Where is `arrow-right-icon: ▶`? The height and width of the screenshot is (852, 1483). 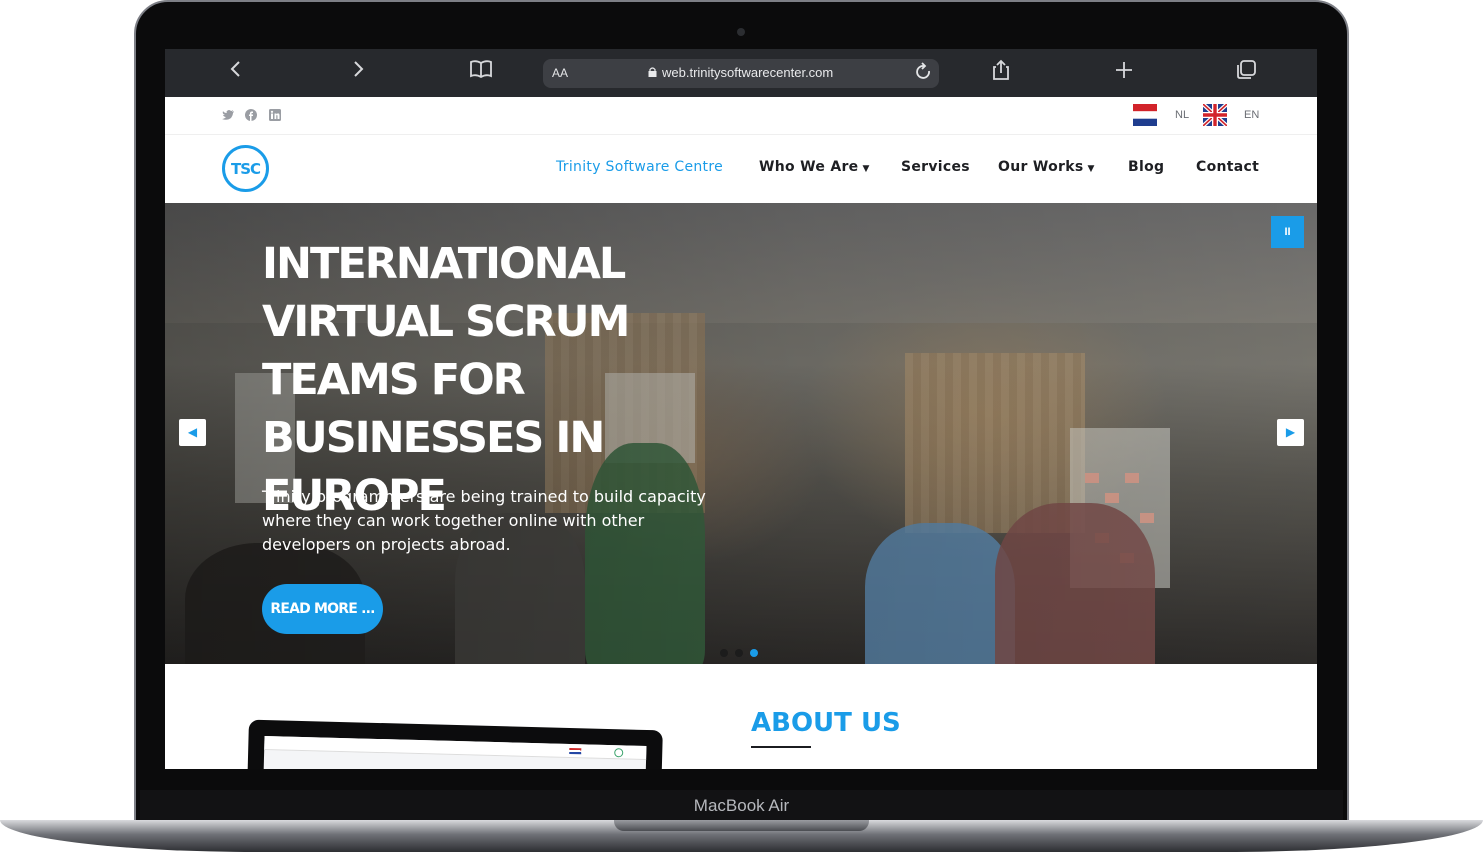 arrow-right-icon: ▶ is located at coordinates (1290, 432).